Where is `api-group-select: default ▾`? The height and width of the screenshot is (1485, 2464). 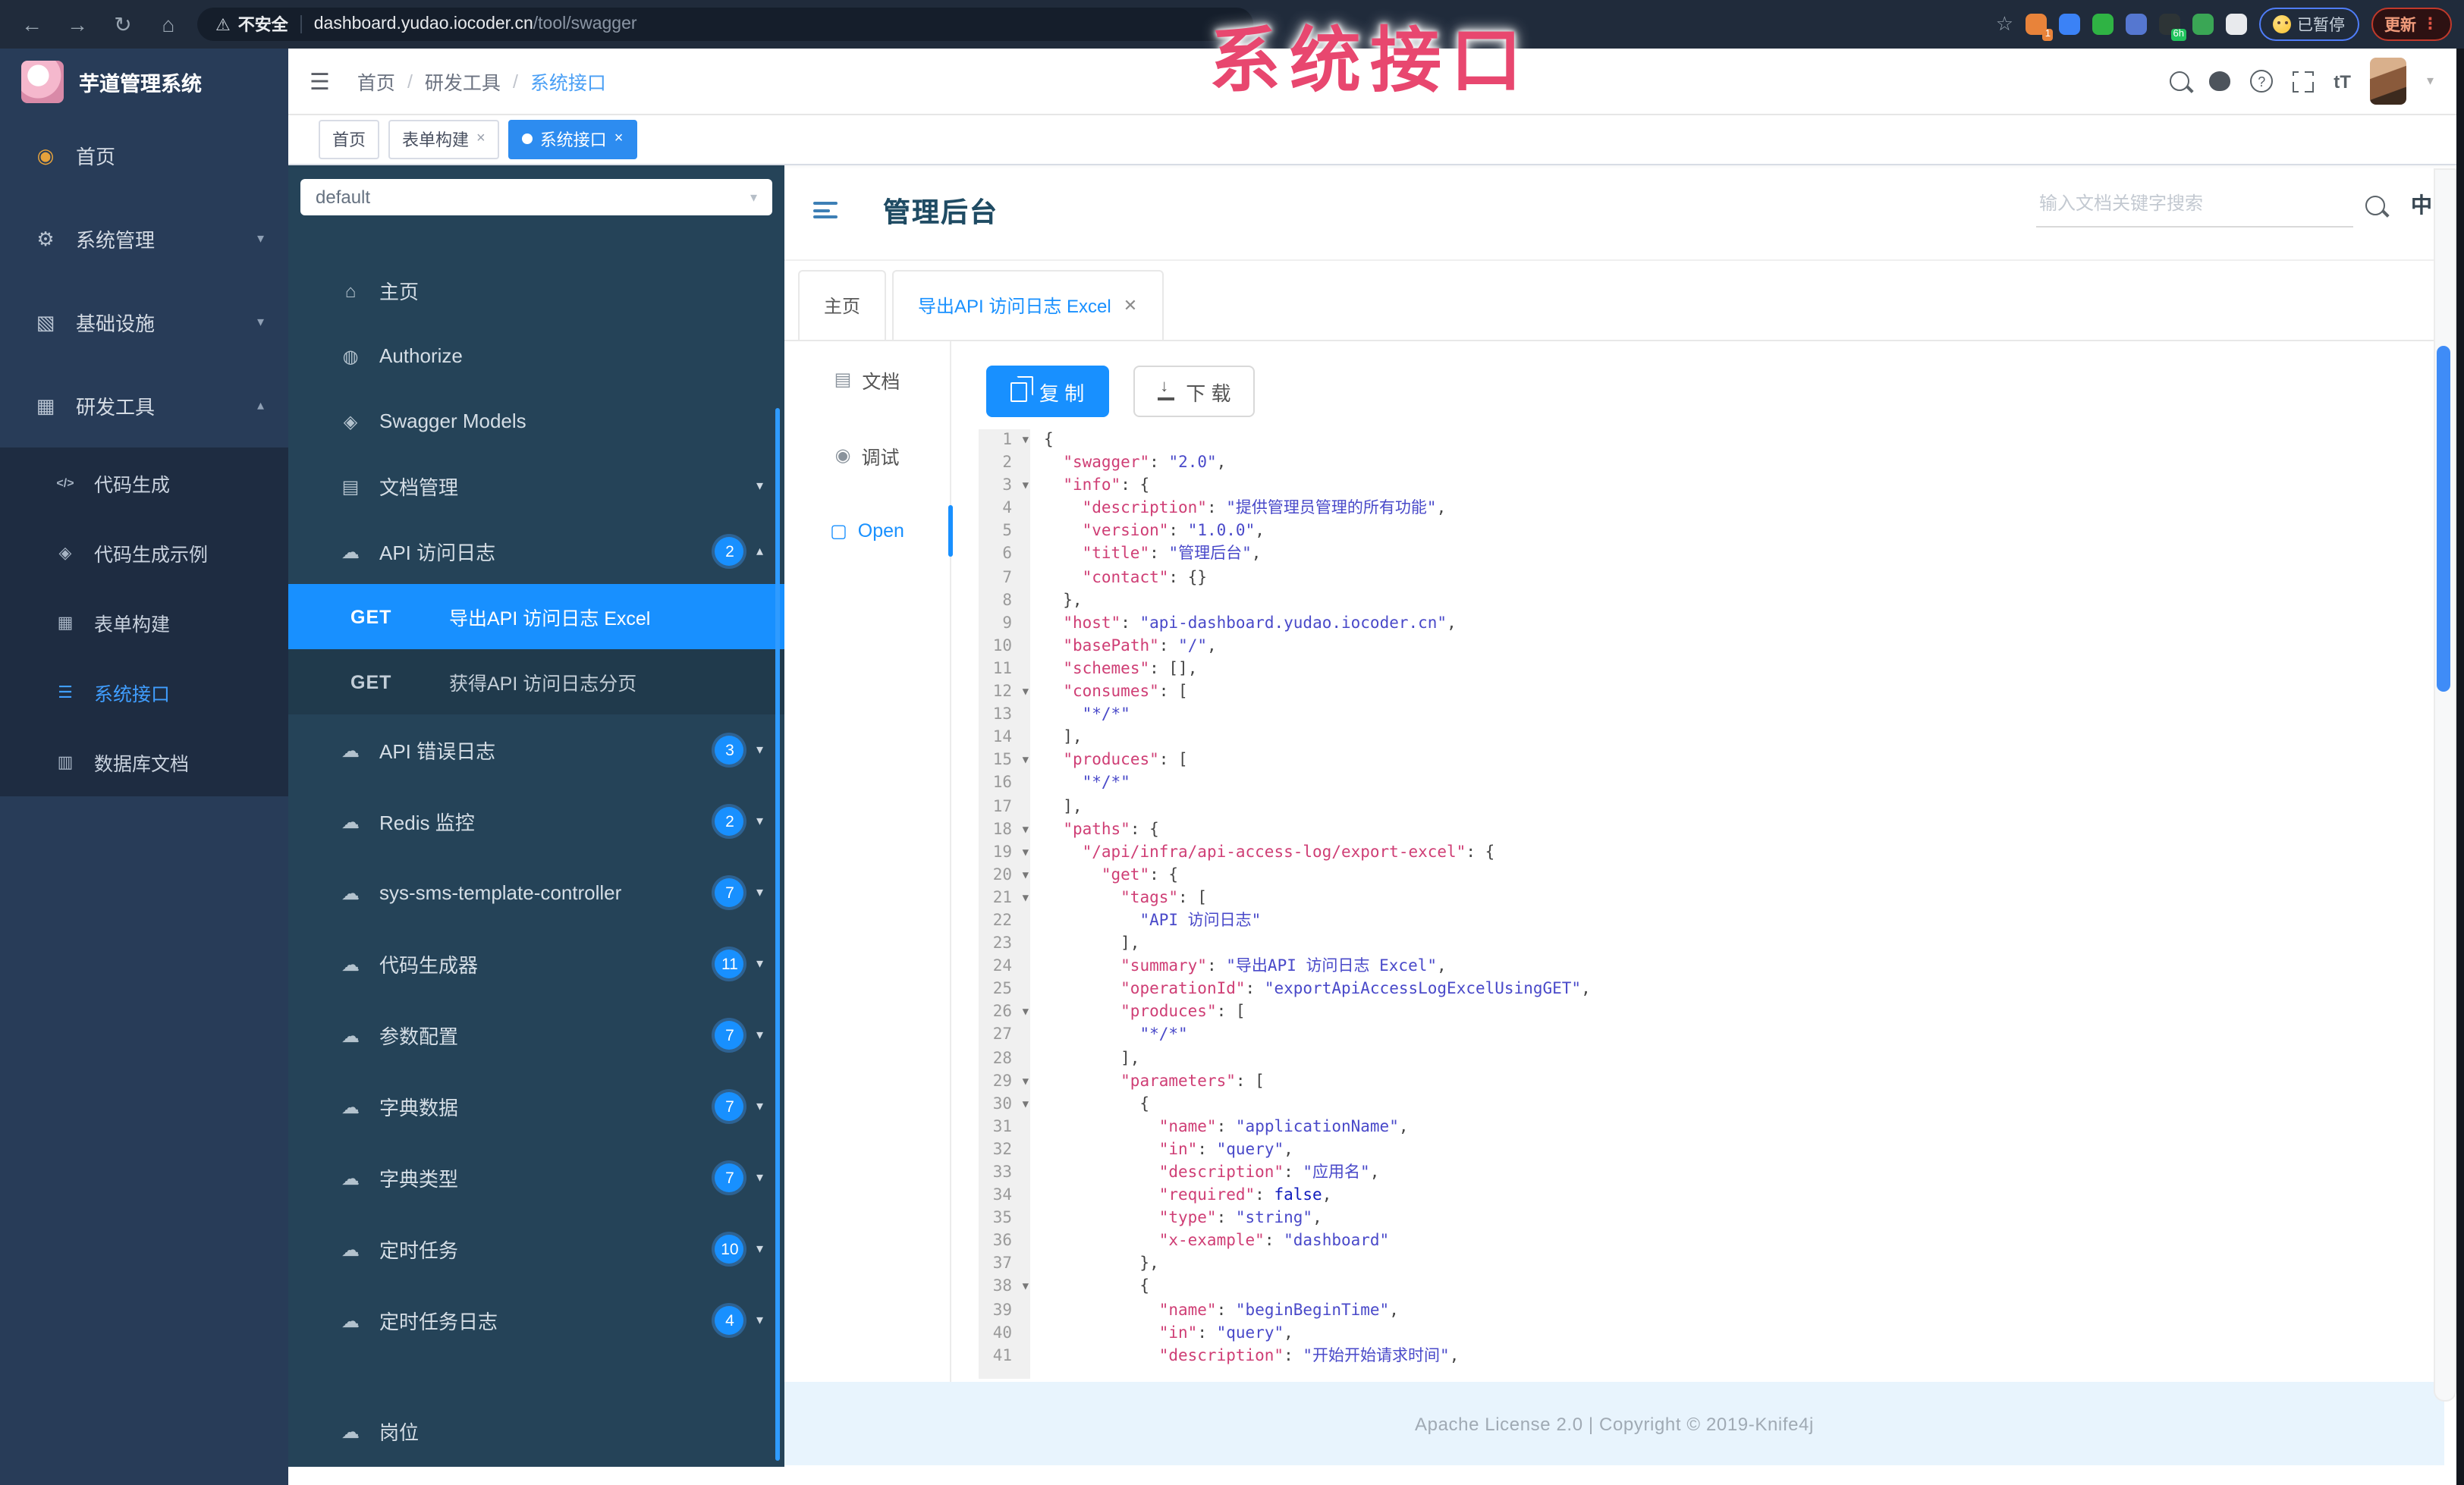
api-group-select: default ▾ is located at coordinates (536, 197).